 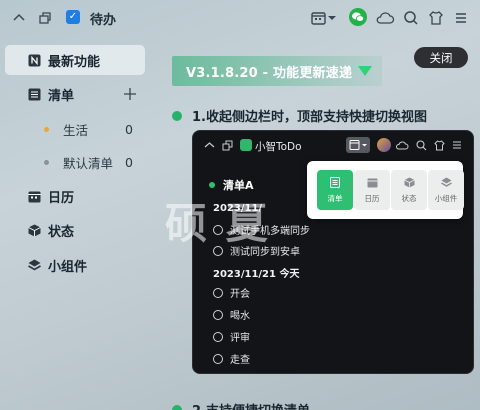 I want to click on list-name: 清单A, so click(x=238, y=185).